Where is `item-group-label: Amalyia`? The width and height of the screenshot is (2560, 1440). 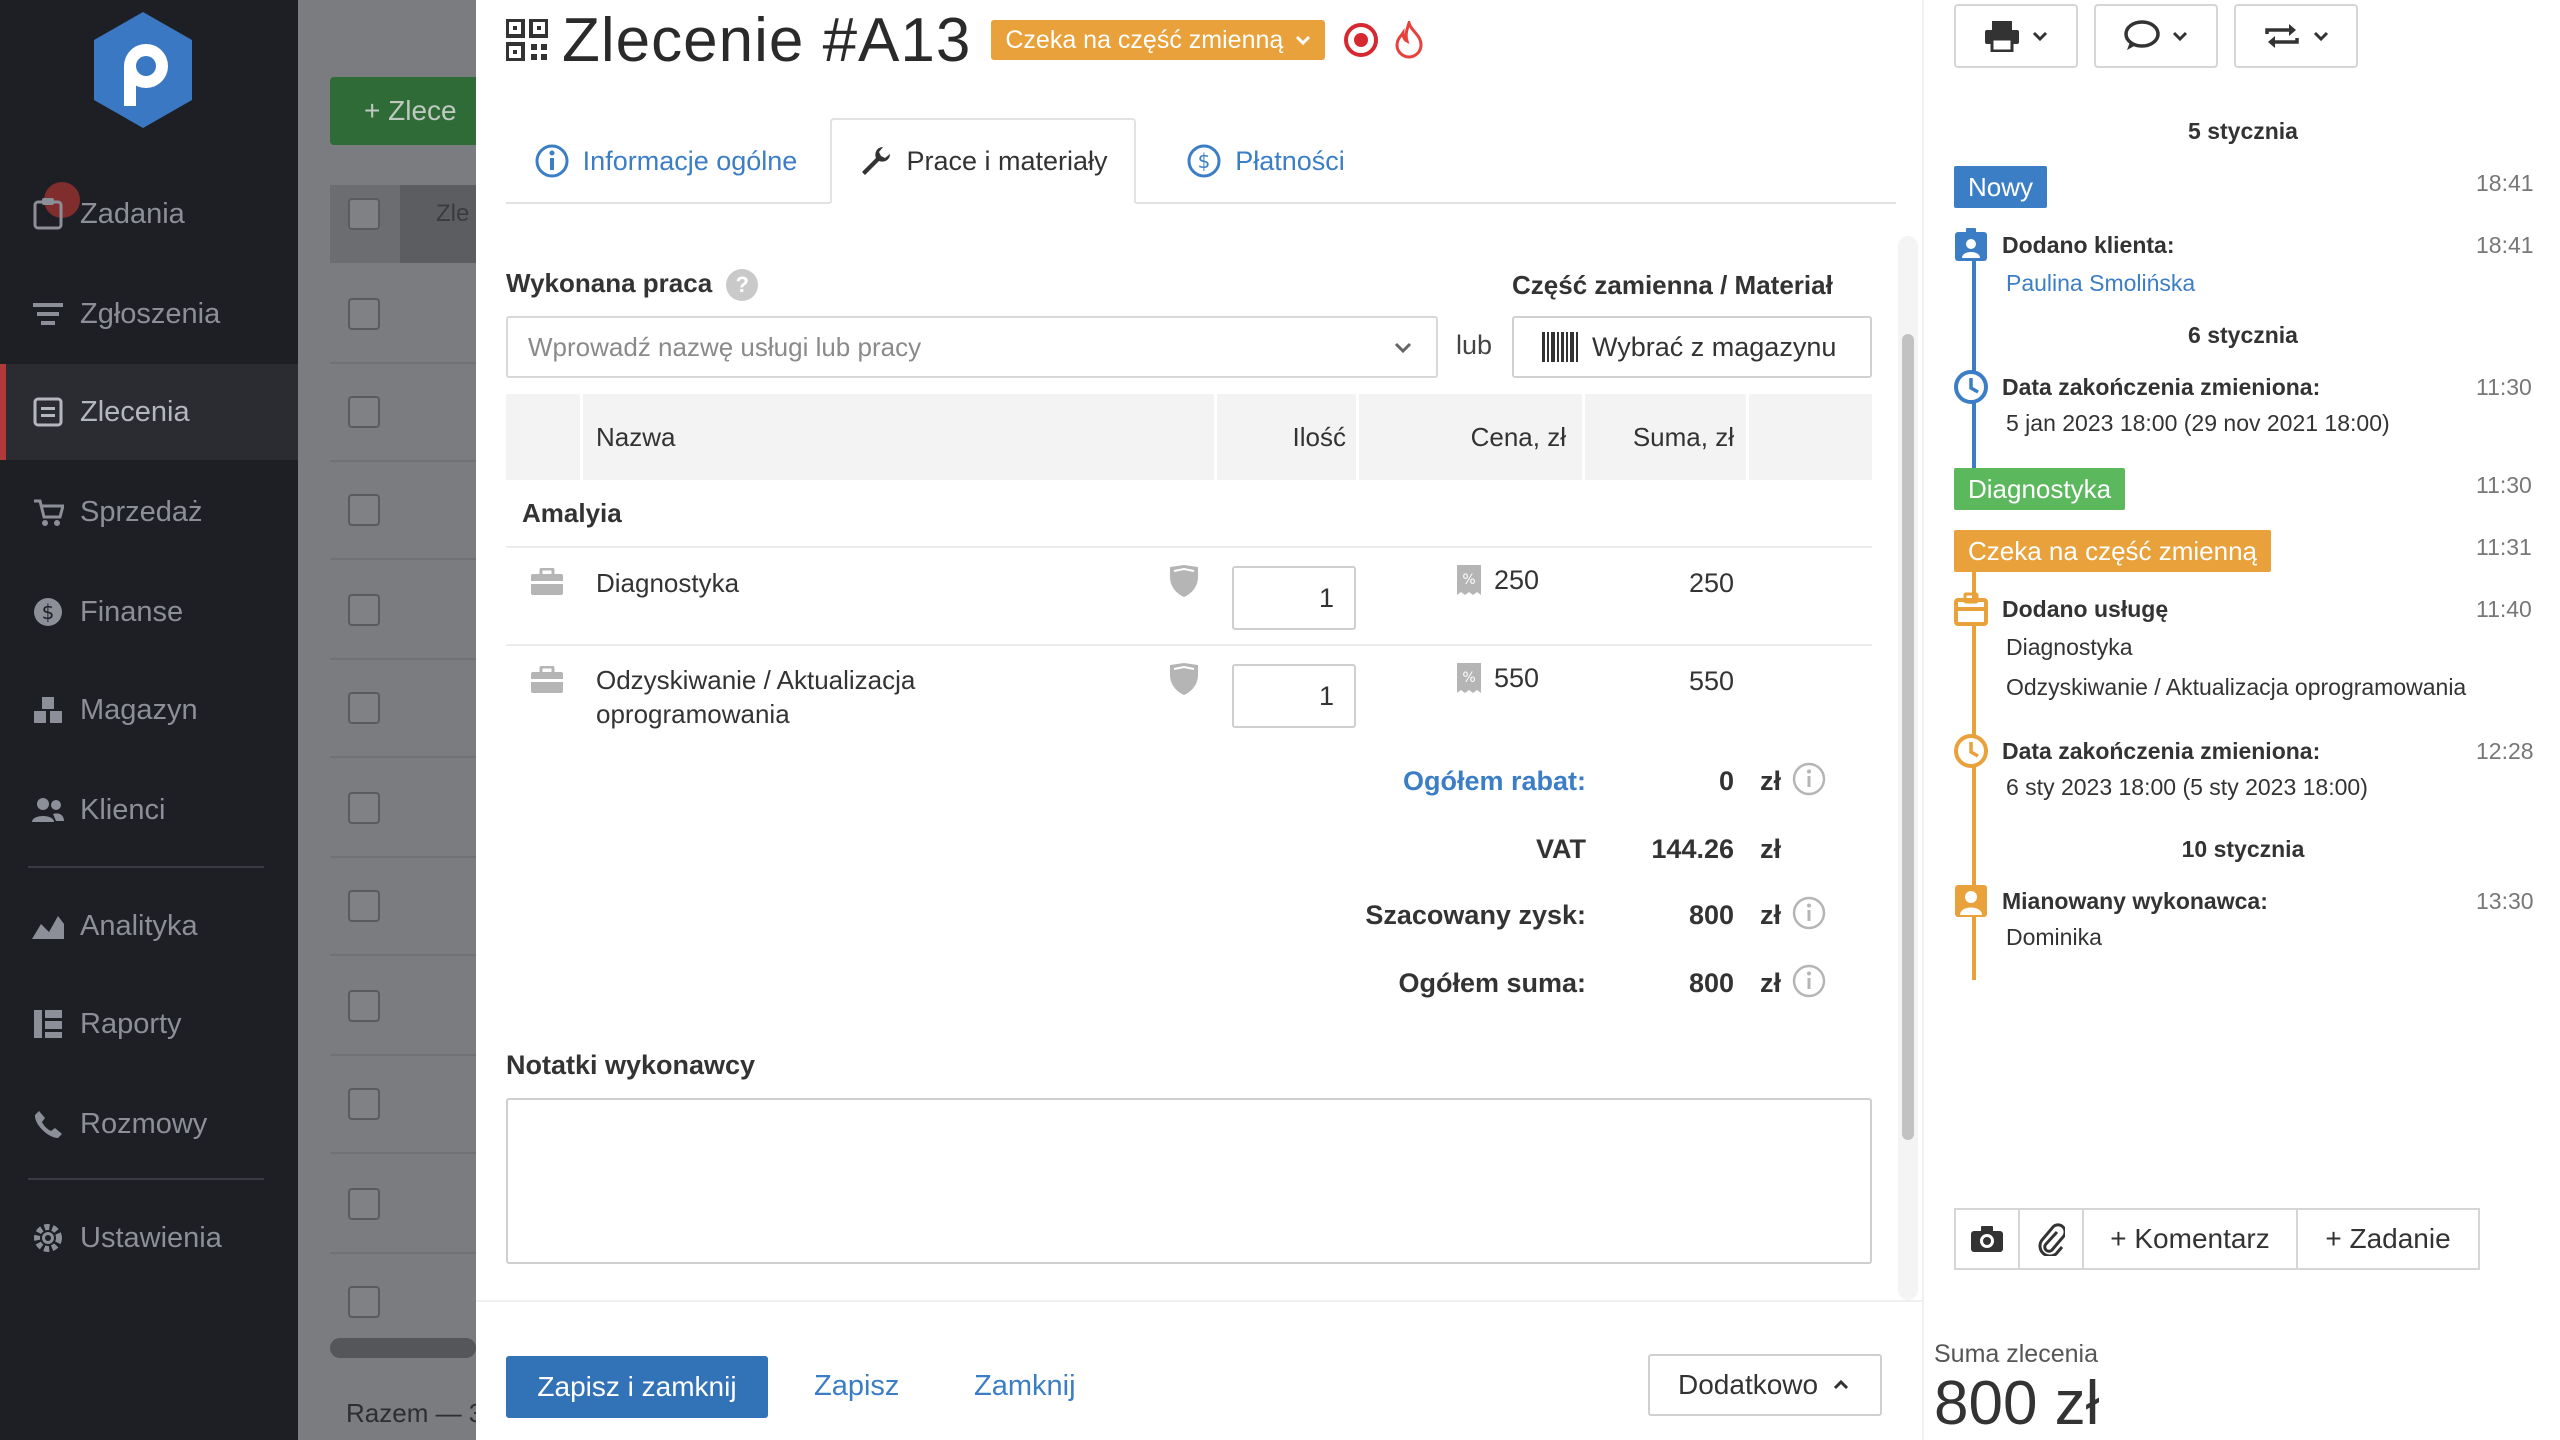
item-group-label: Amalyia is located at coordinates (572, 513).